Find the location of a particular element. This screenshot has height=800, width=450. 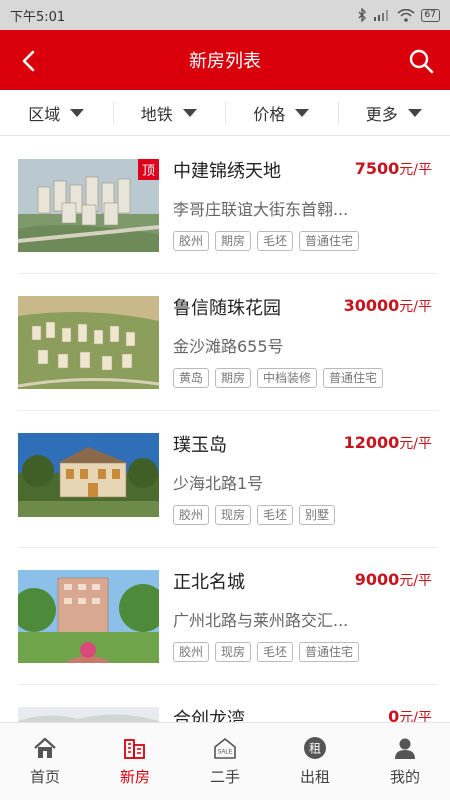

listing-address: 金沙滩路655号 is located at coordinates (228, 346).